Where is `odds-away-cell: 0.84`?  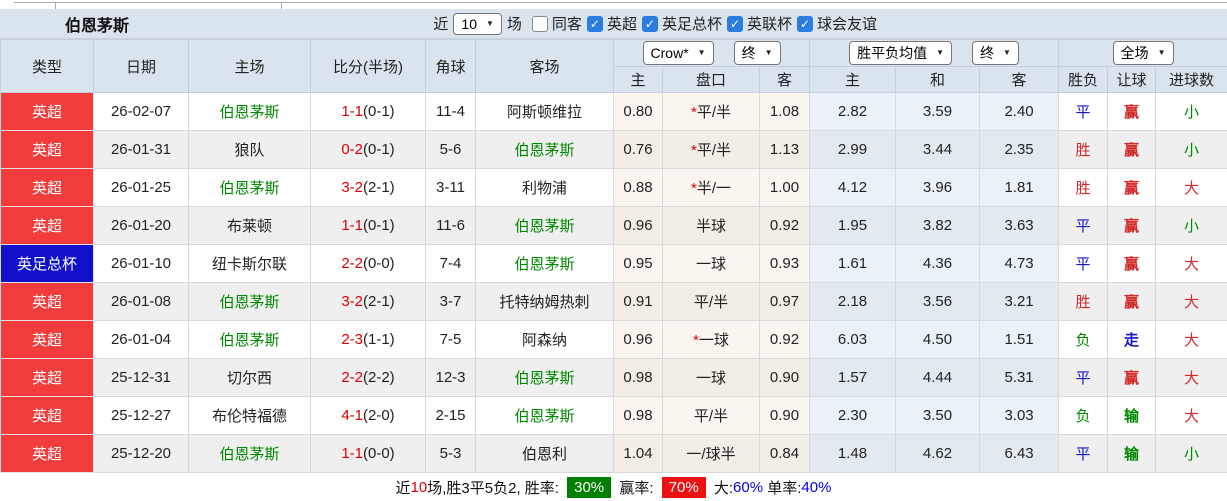 odds-away-cell: 0.84 is located at coordinates (784, 453).